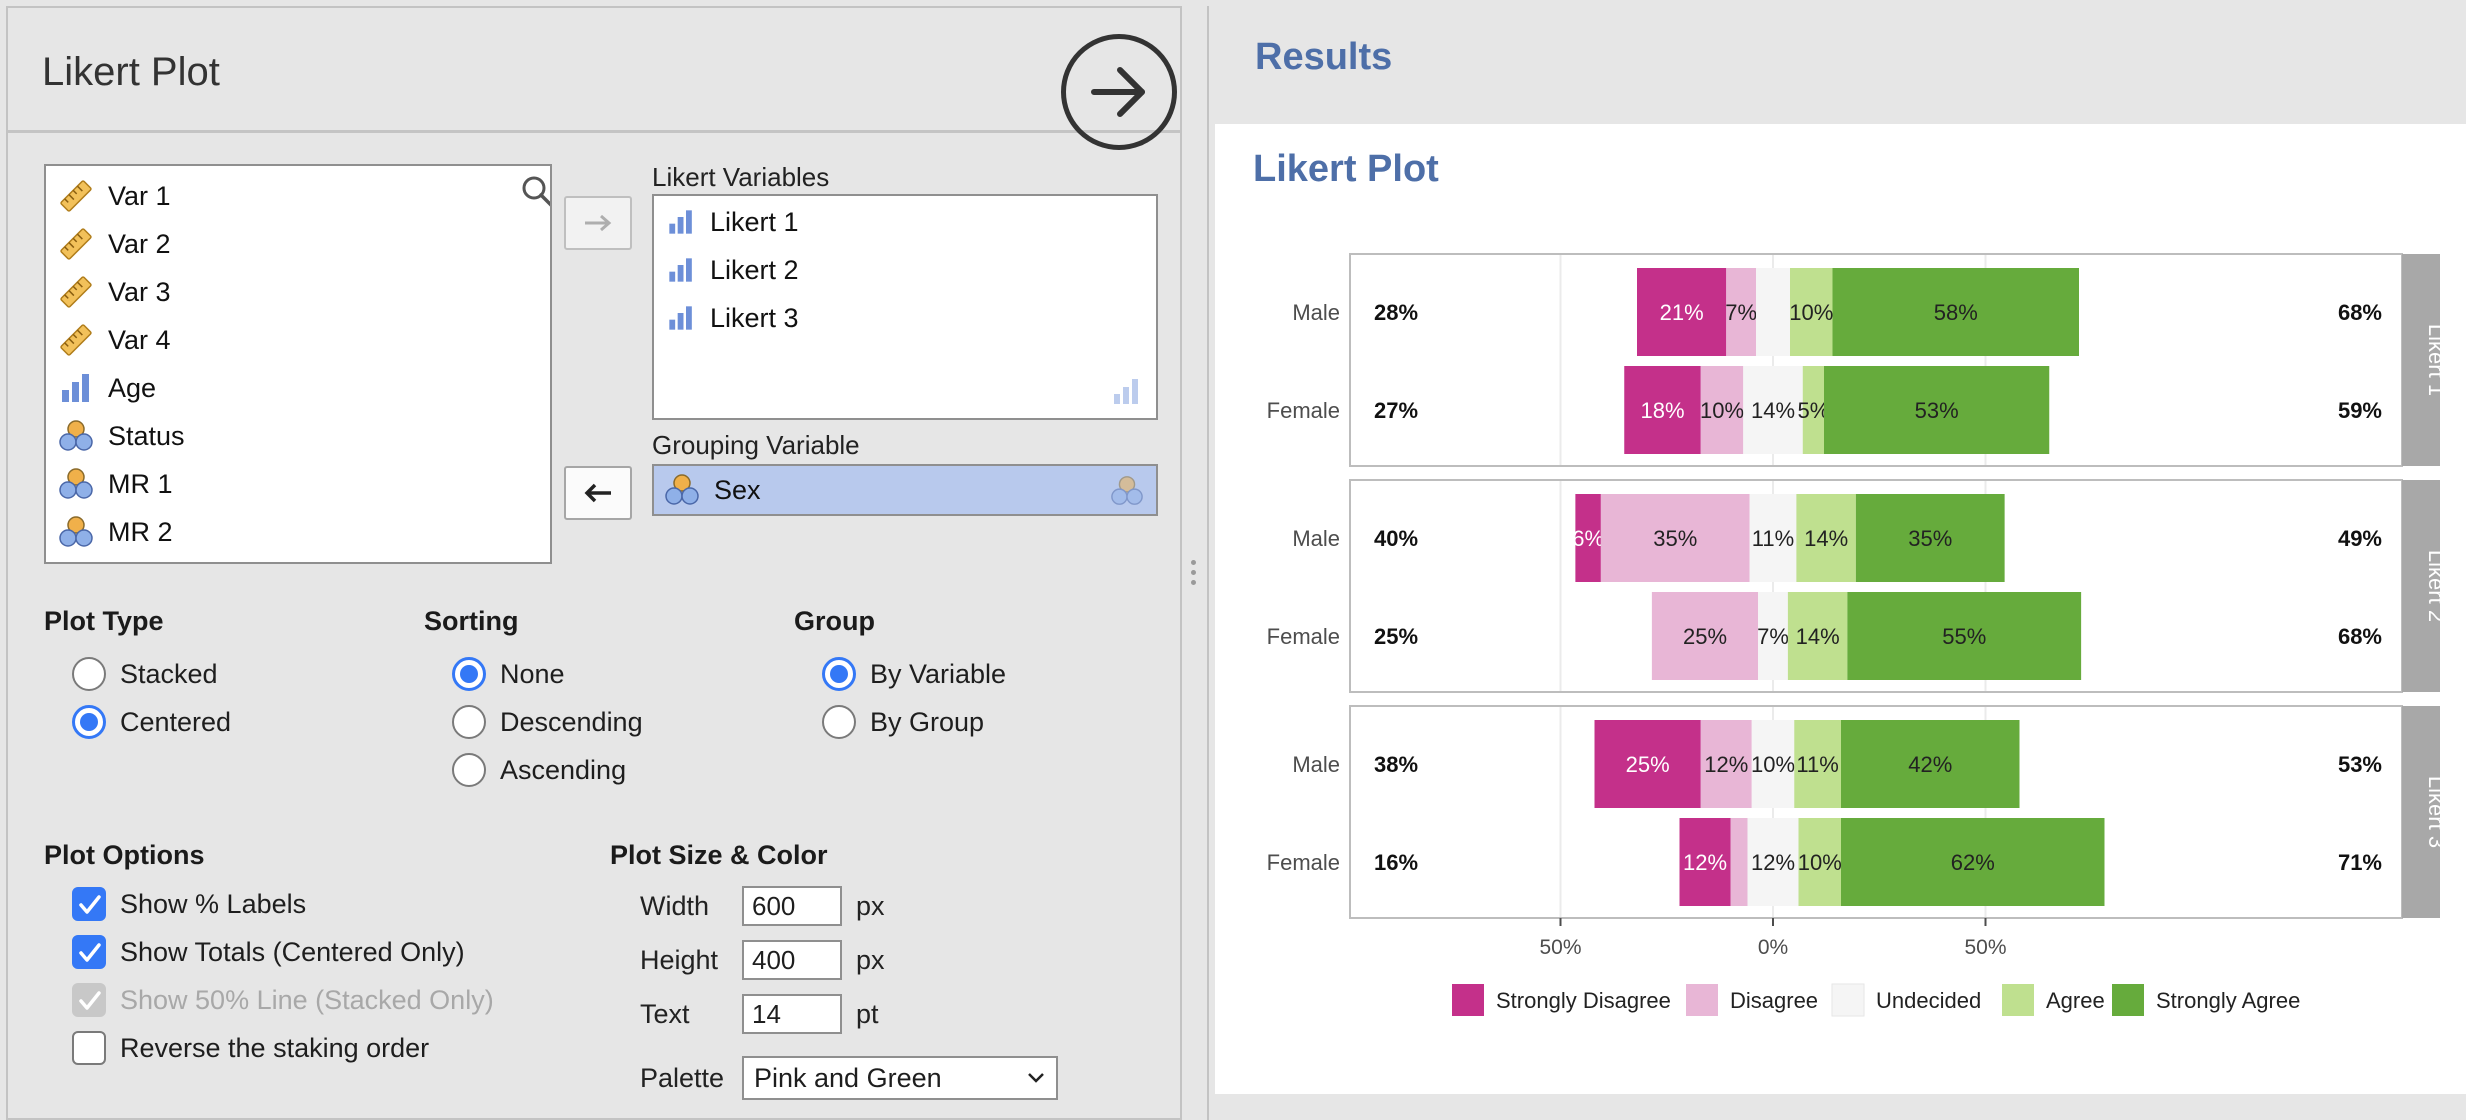 This screenshot has height=1120, width=2466. I want to click on move-to-likert-button, so click(598, 223).